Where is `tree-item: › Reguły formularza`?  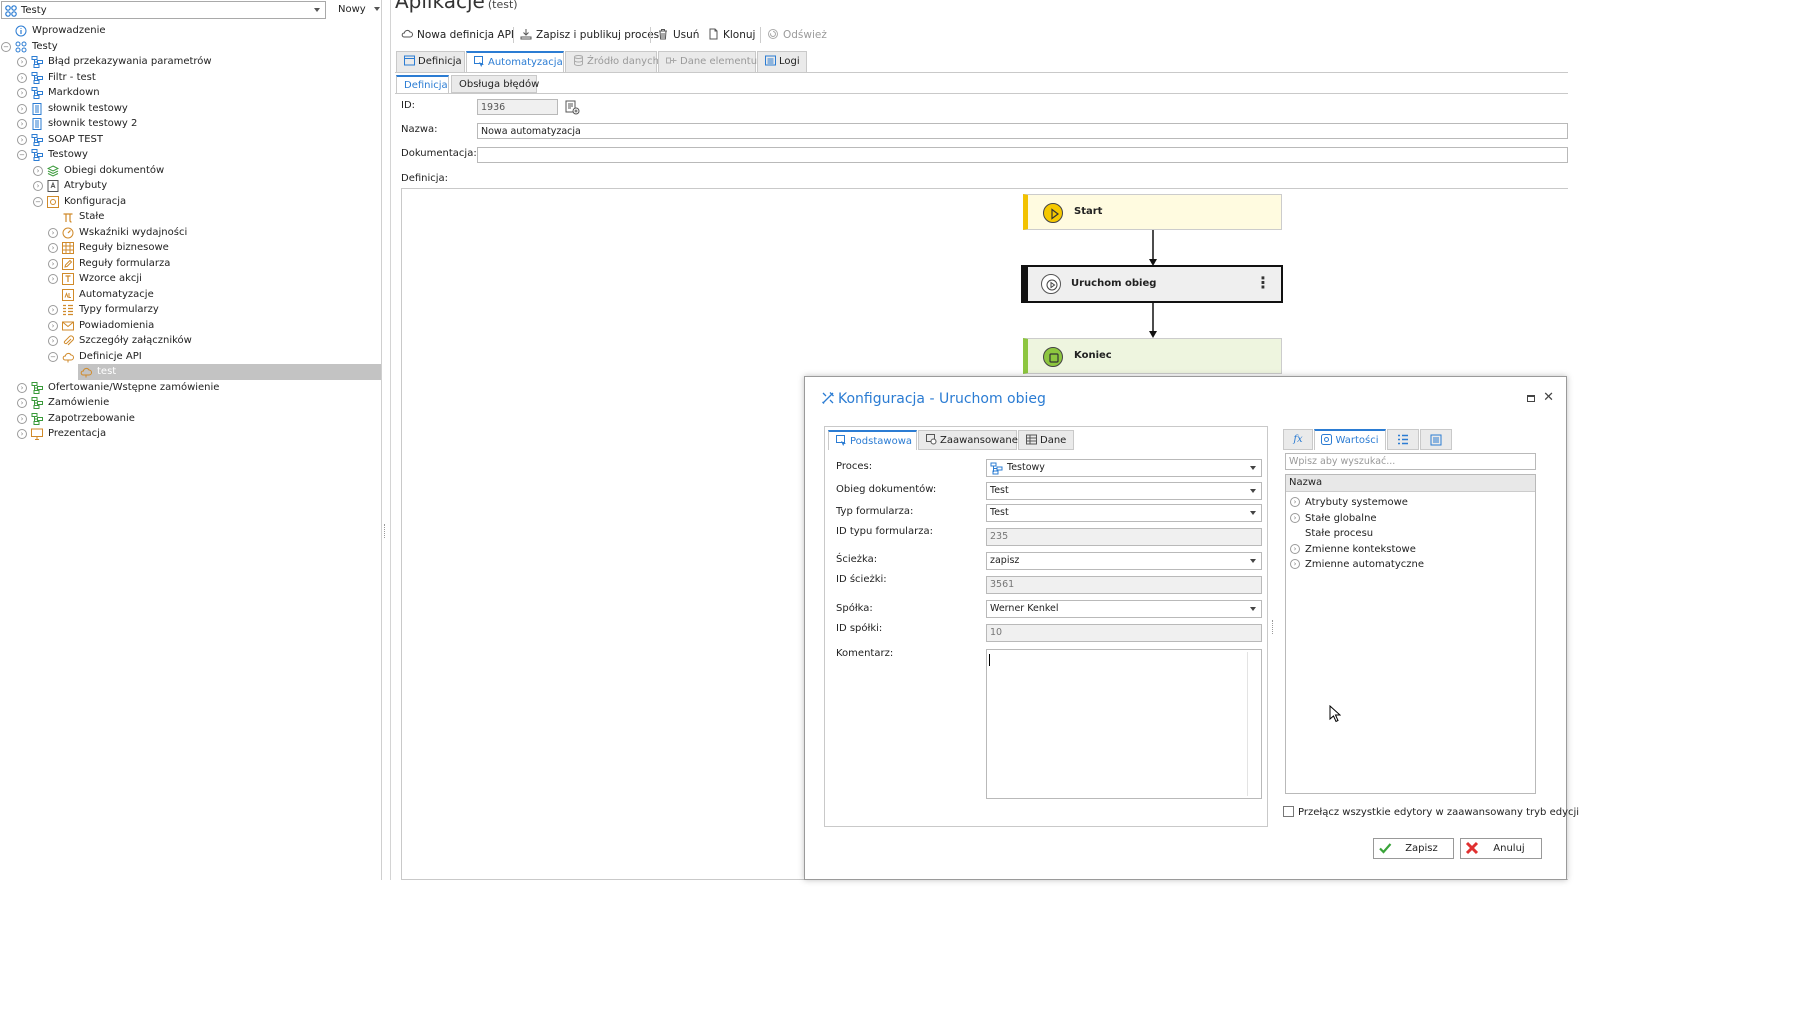
tree-item: › Reguły formularza is located at coordinates (93, 264).